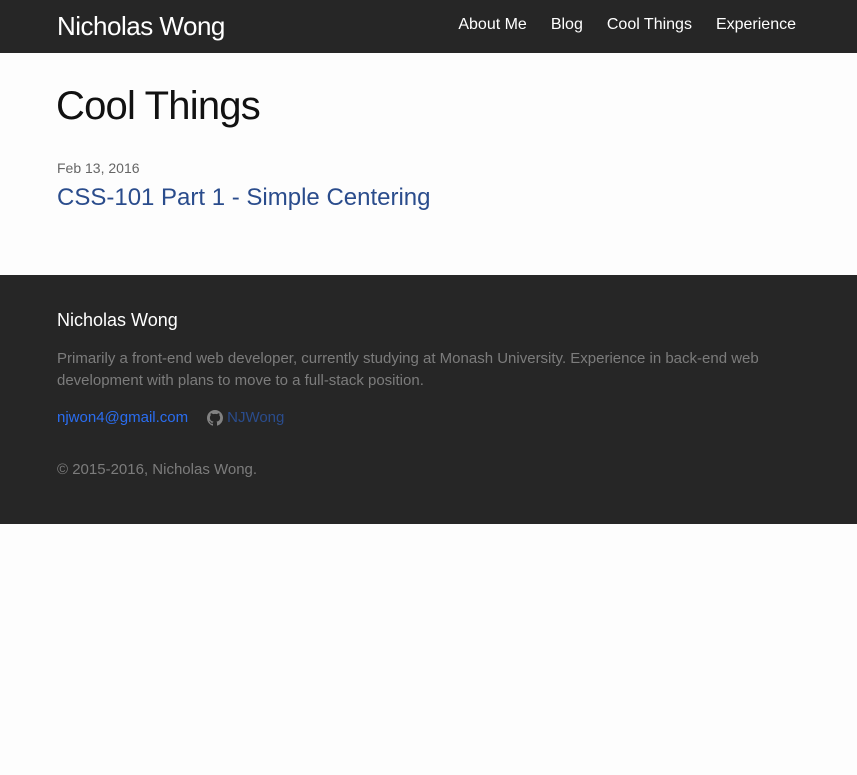  I want to click on copyright-text: © 2015-2016, Nicholas Wong., so click(157, 469).